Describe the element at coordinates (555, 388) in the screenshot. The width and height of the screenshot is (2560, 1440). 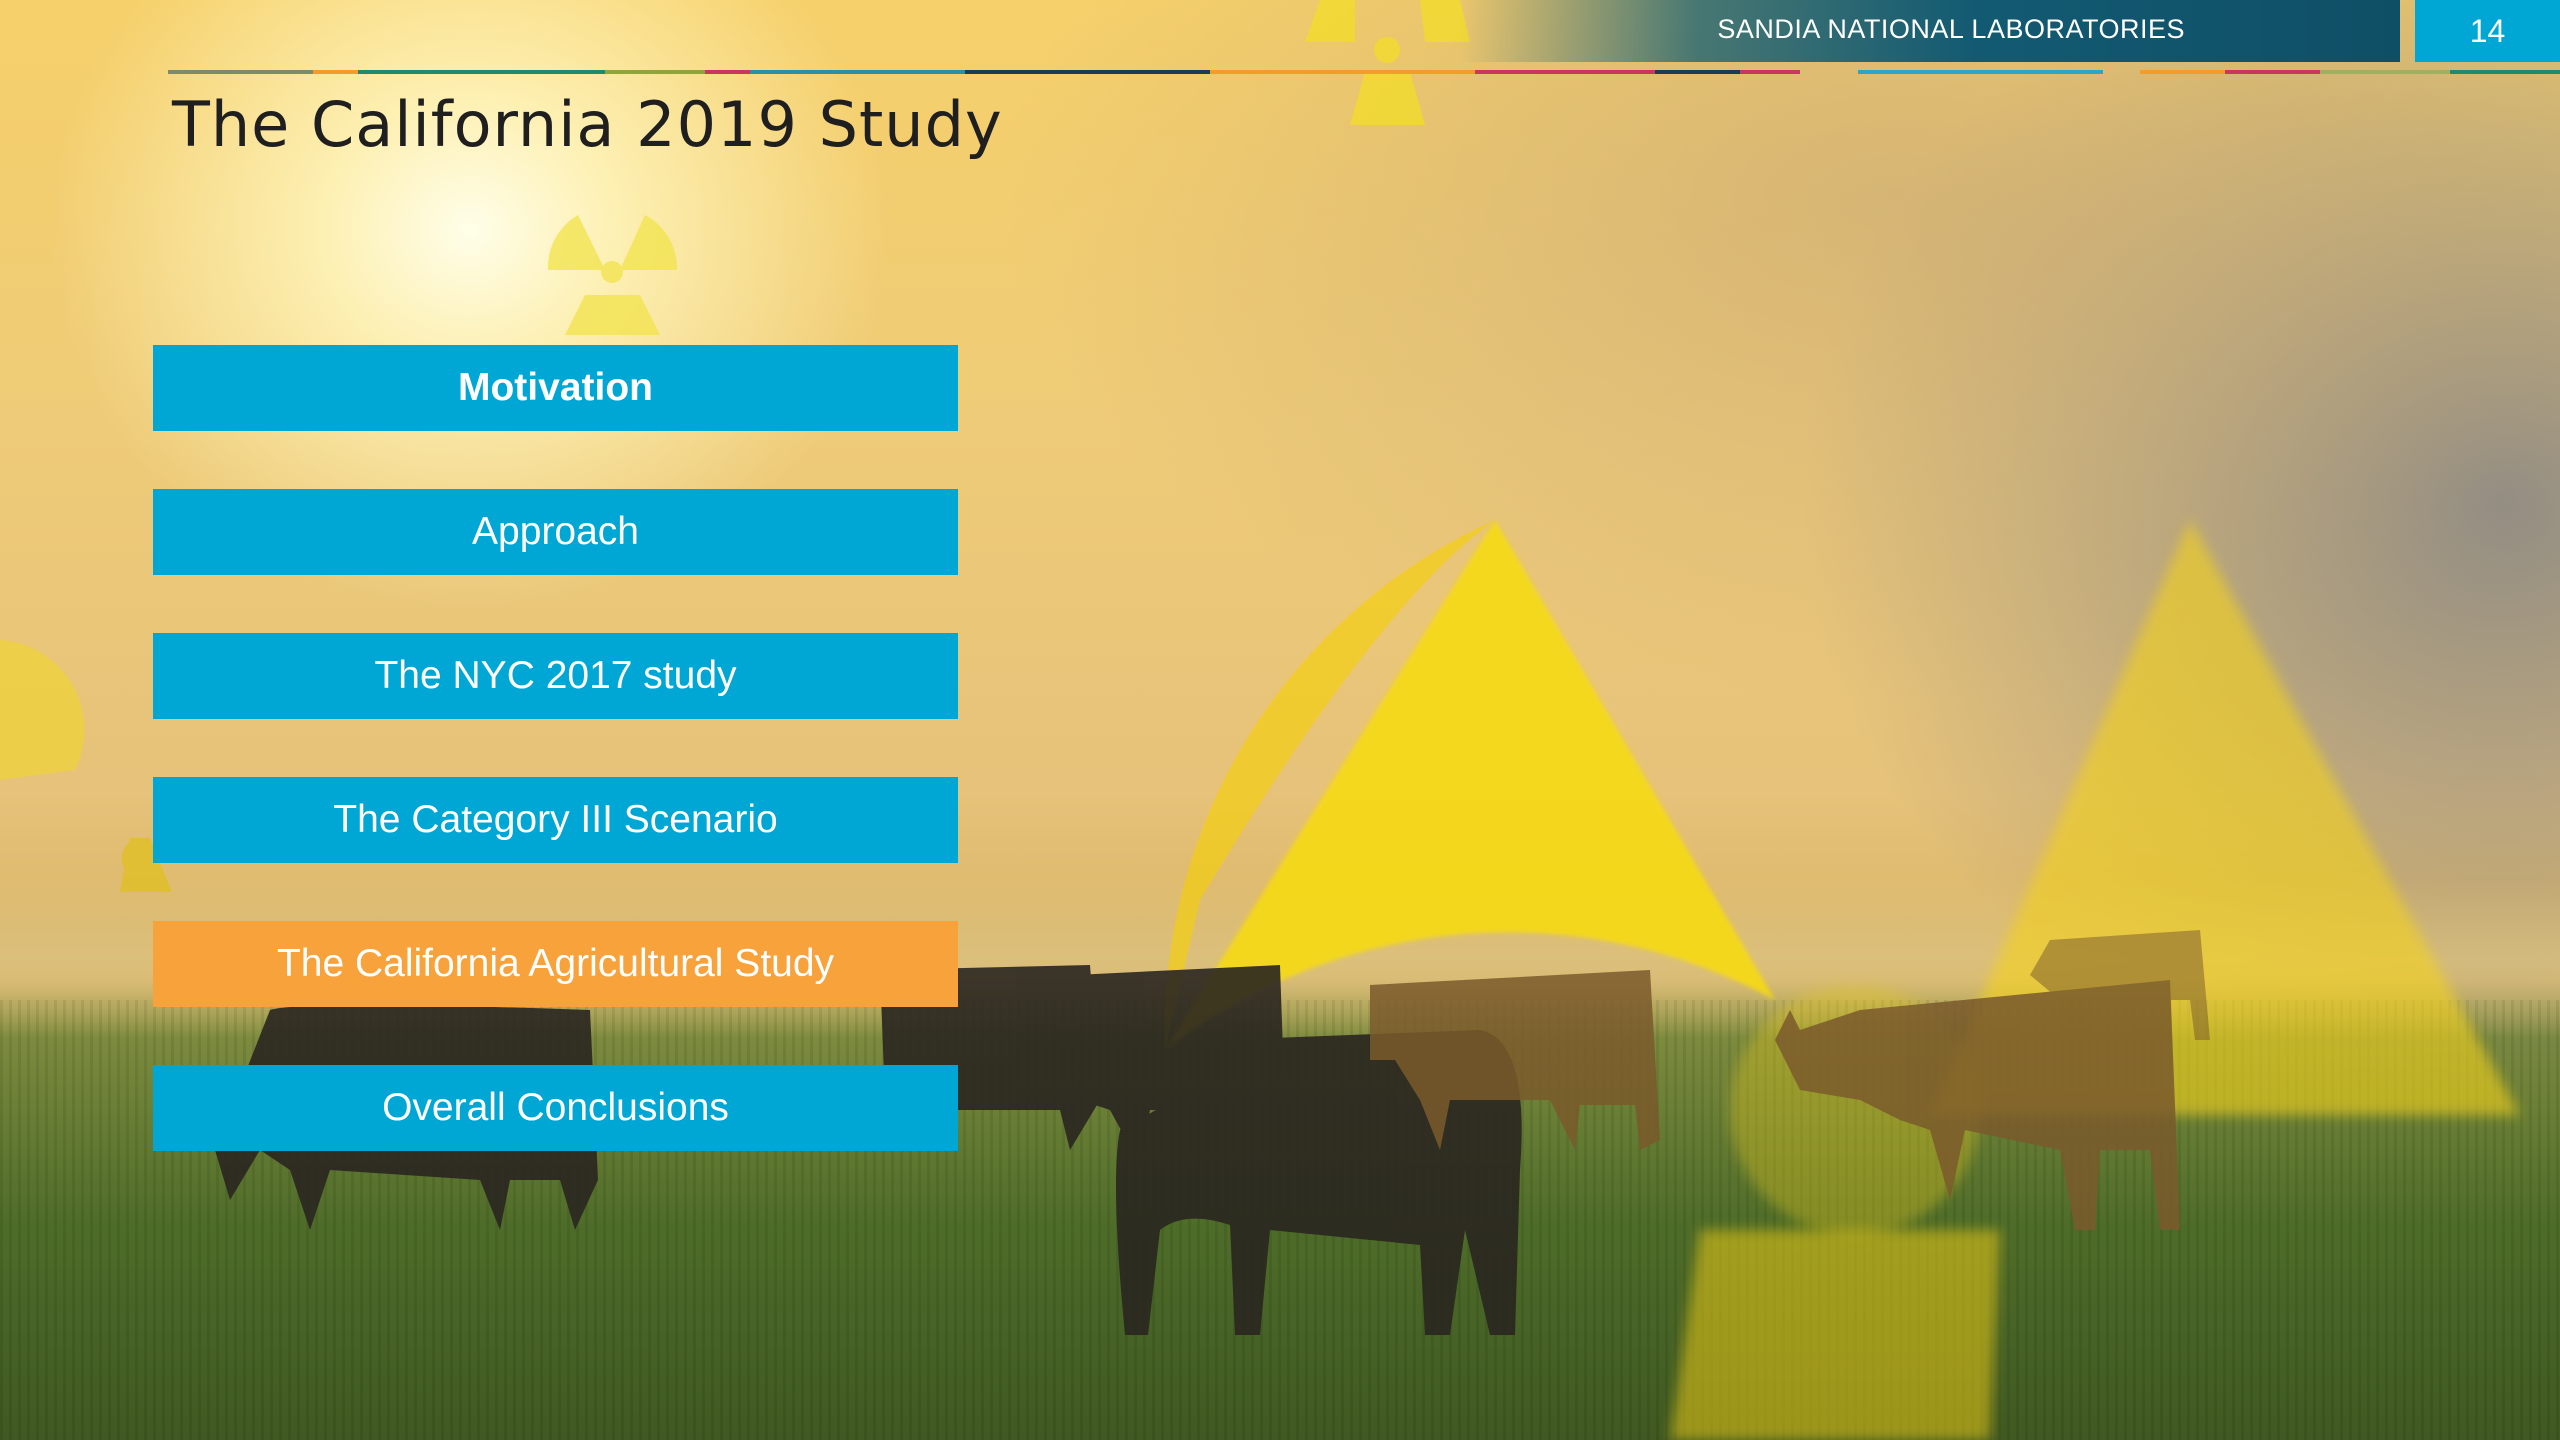
I see `menu-item-motivation: Motivation` at that location.